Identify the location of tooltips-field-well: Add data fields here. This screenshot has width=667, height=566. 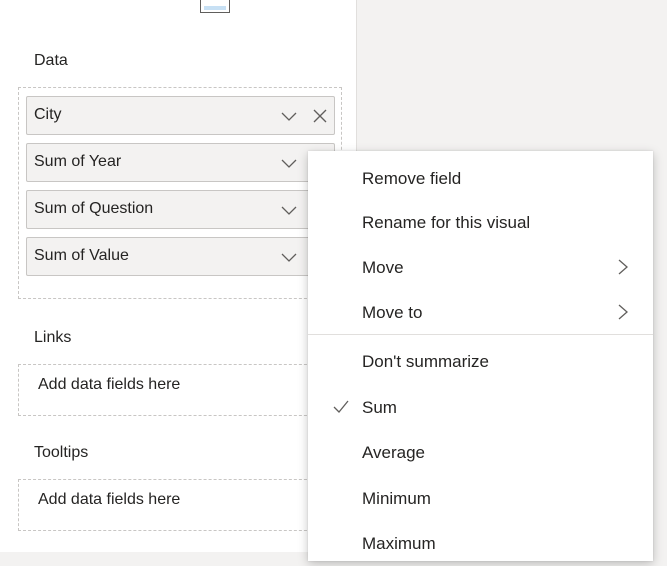
(180, 505).